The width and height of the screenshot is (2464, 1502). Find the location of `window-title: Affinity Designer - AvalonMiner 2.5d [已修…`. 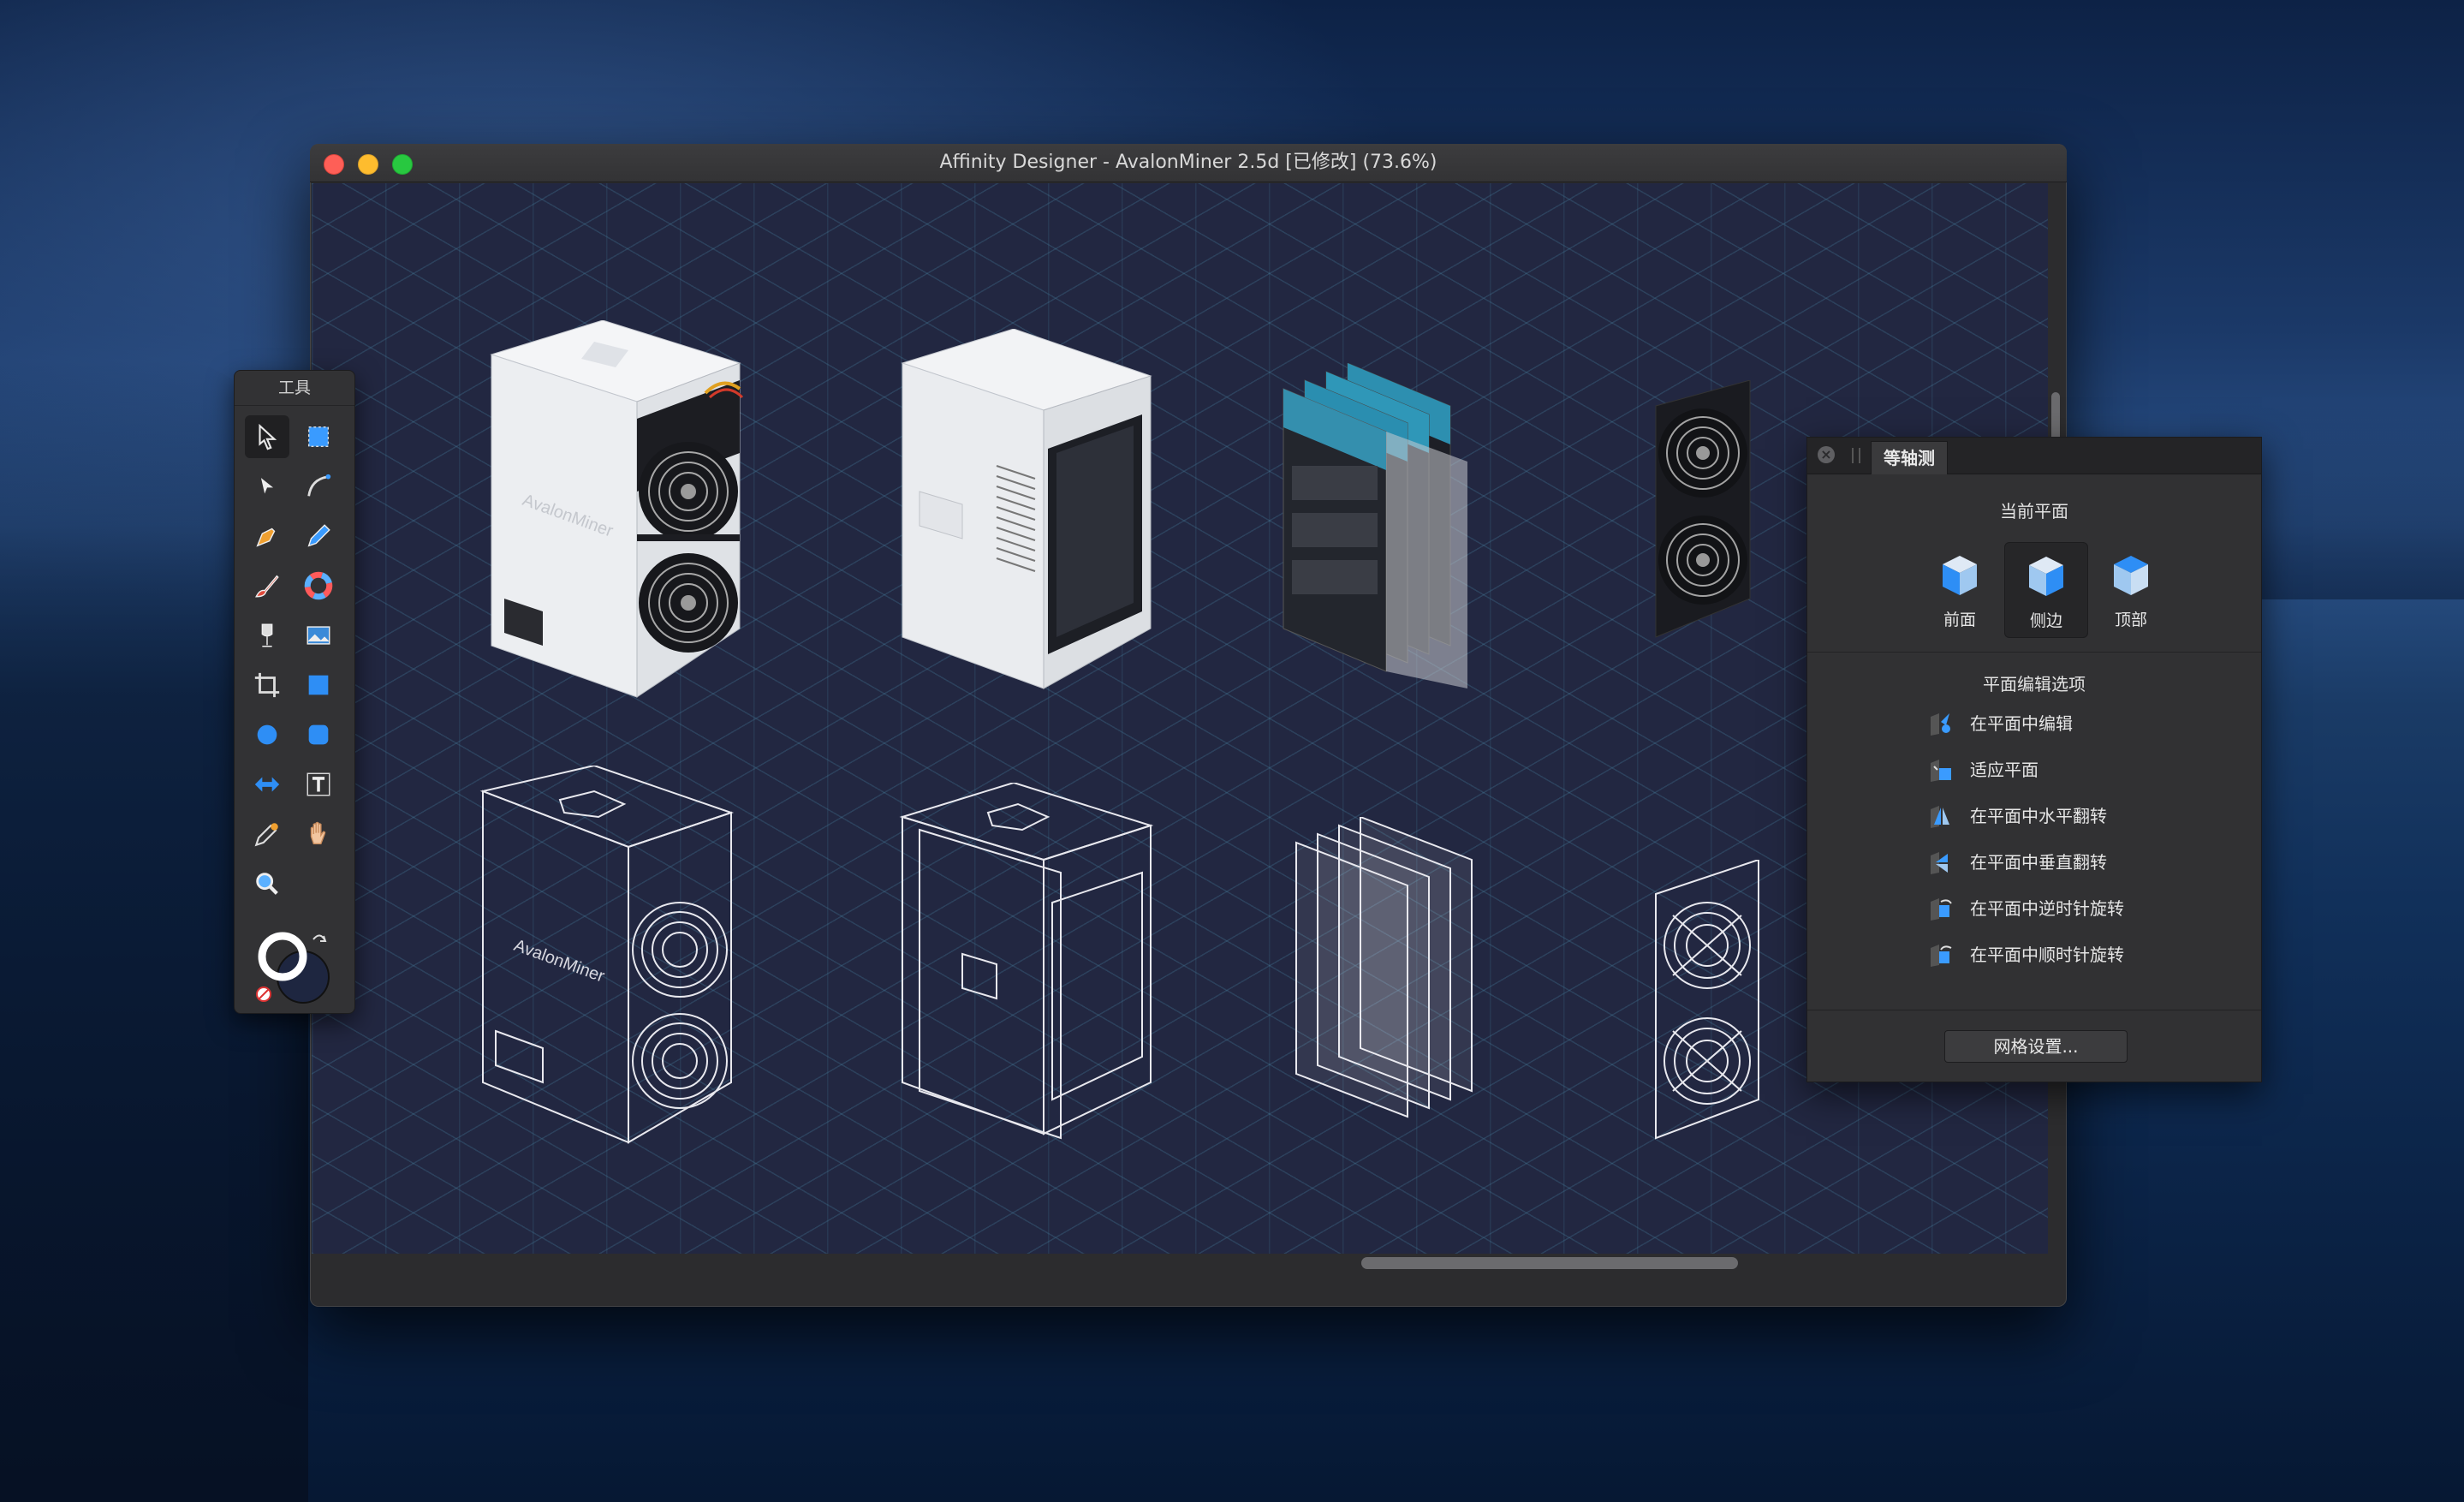

window-title: Affinity Designer - AvalonMiner 2.5d [已修… is located at coordinates (1188, 162).